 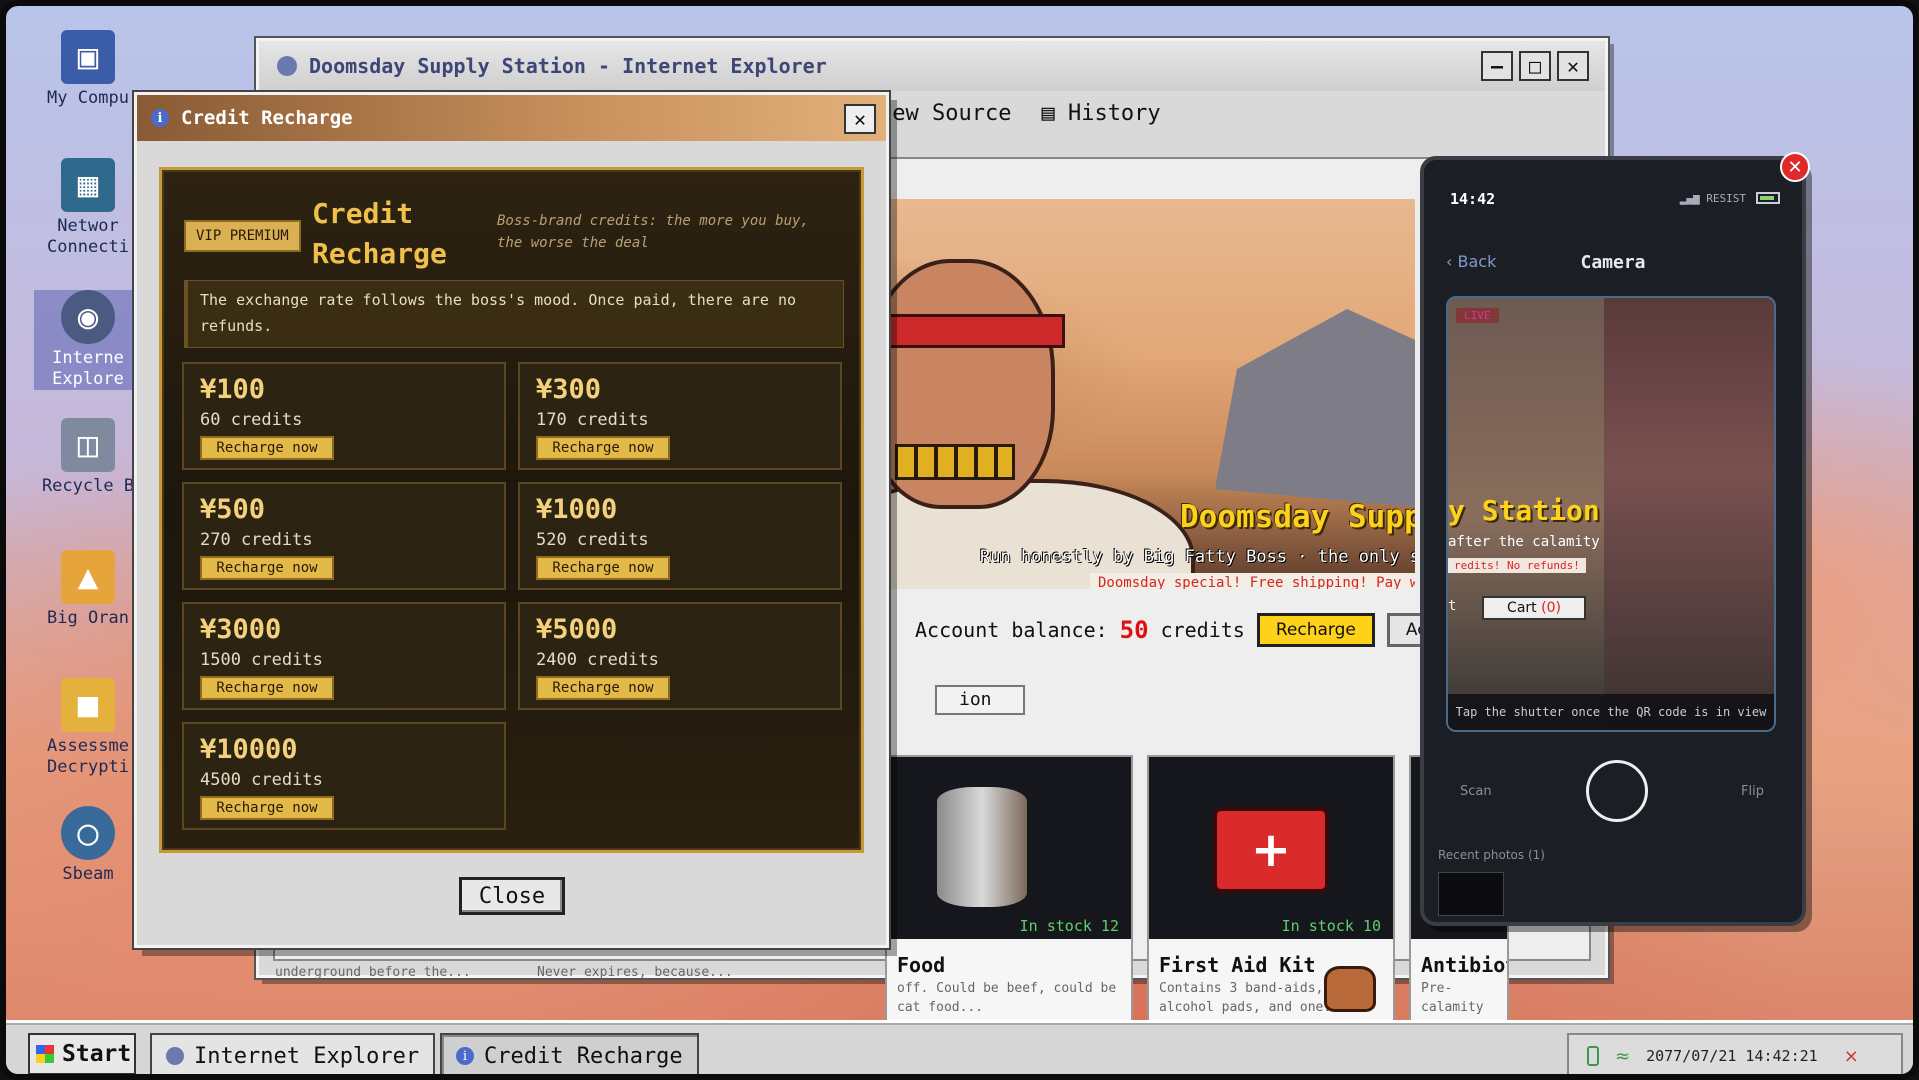 What do you see at coordinates (1517, 565) in the screenshot?
I see `viewfinder-promo: redits! No refunds!` at bounding box center [1517, 565].